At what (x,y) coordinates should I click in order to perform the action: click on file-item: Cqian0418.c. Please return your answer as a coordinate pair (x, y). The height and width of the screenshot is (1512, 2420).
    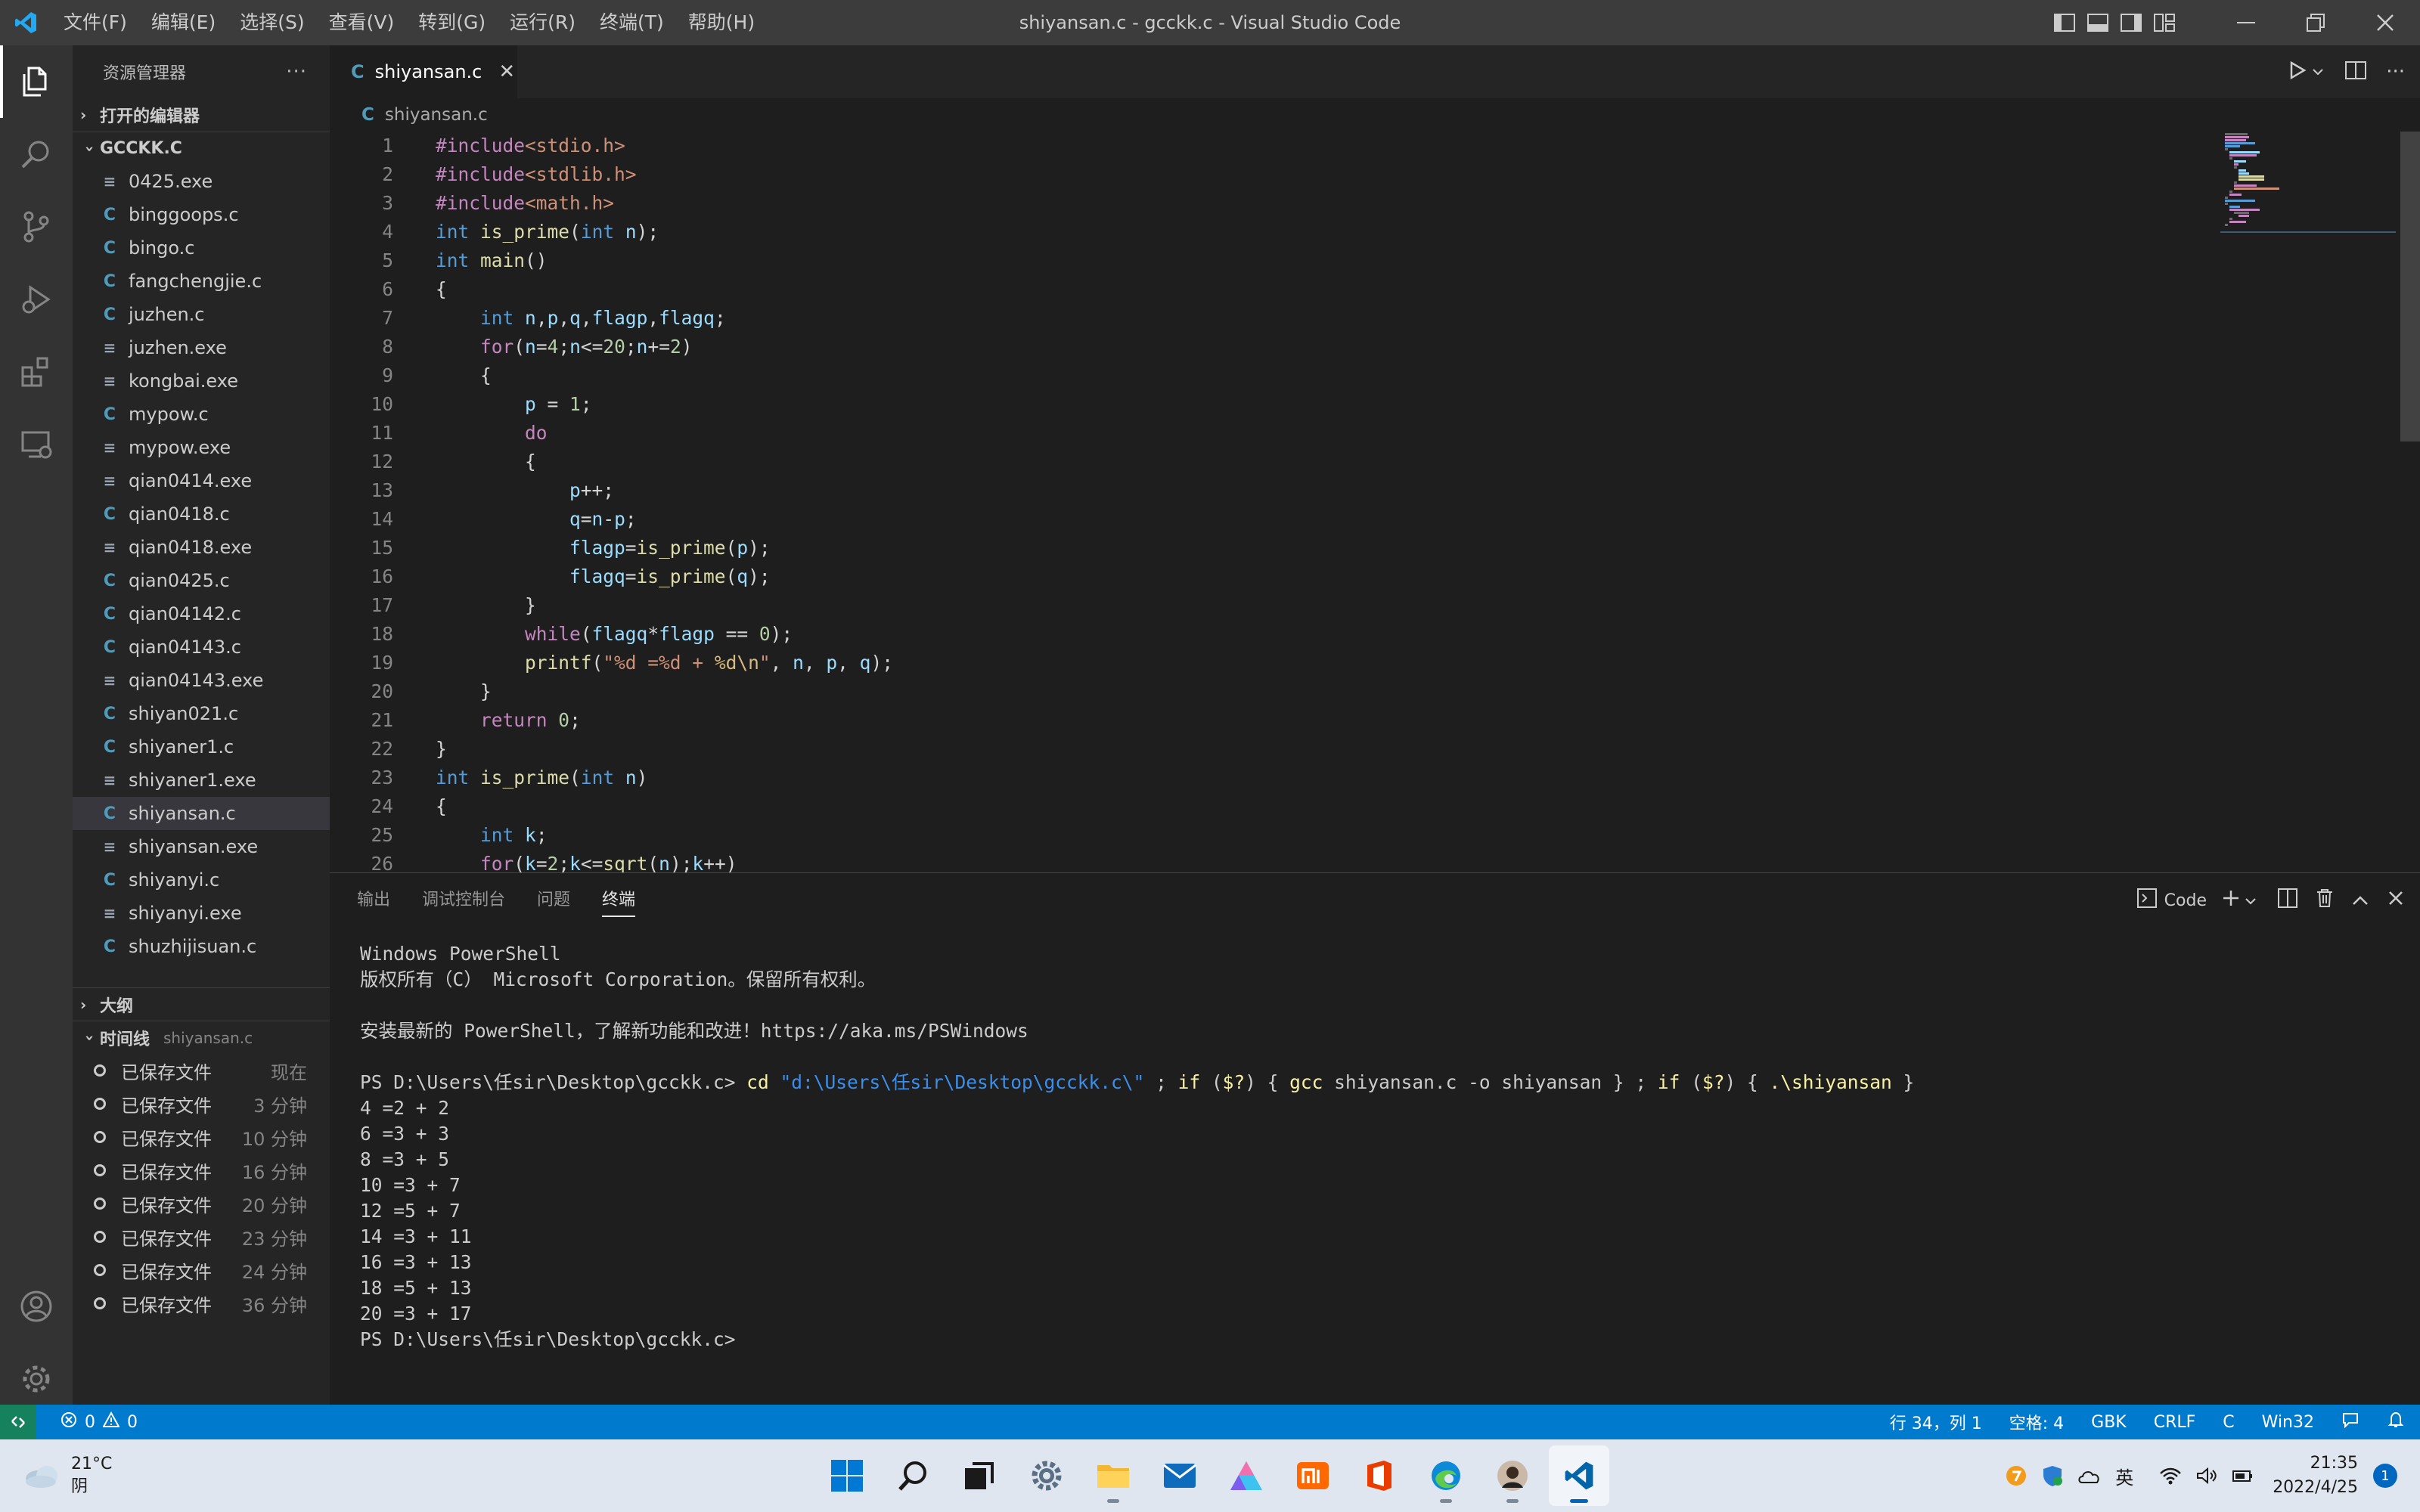
    Looking at the image, I should click on (201, 514).